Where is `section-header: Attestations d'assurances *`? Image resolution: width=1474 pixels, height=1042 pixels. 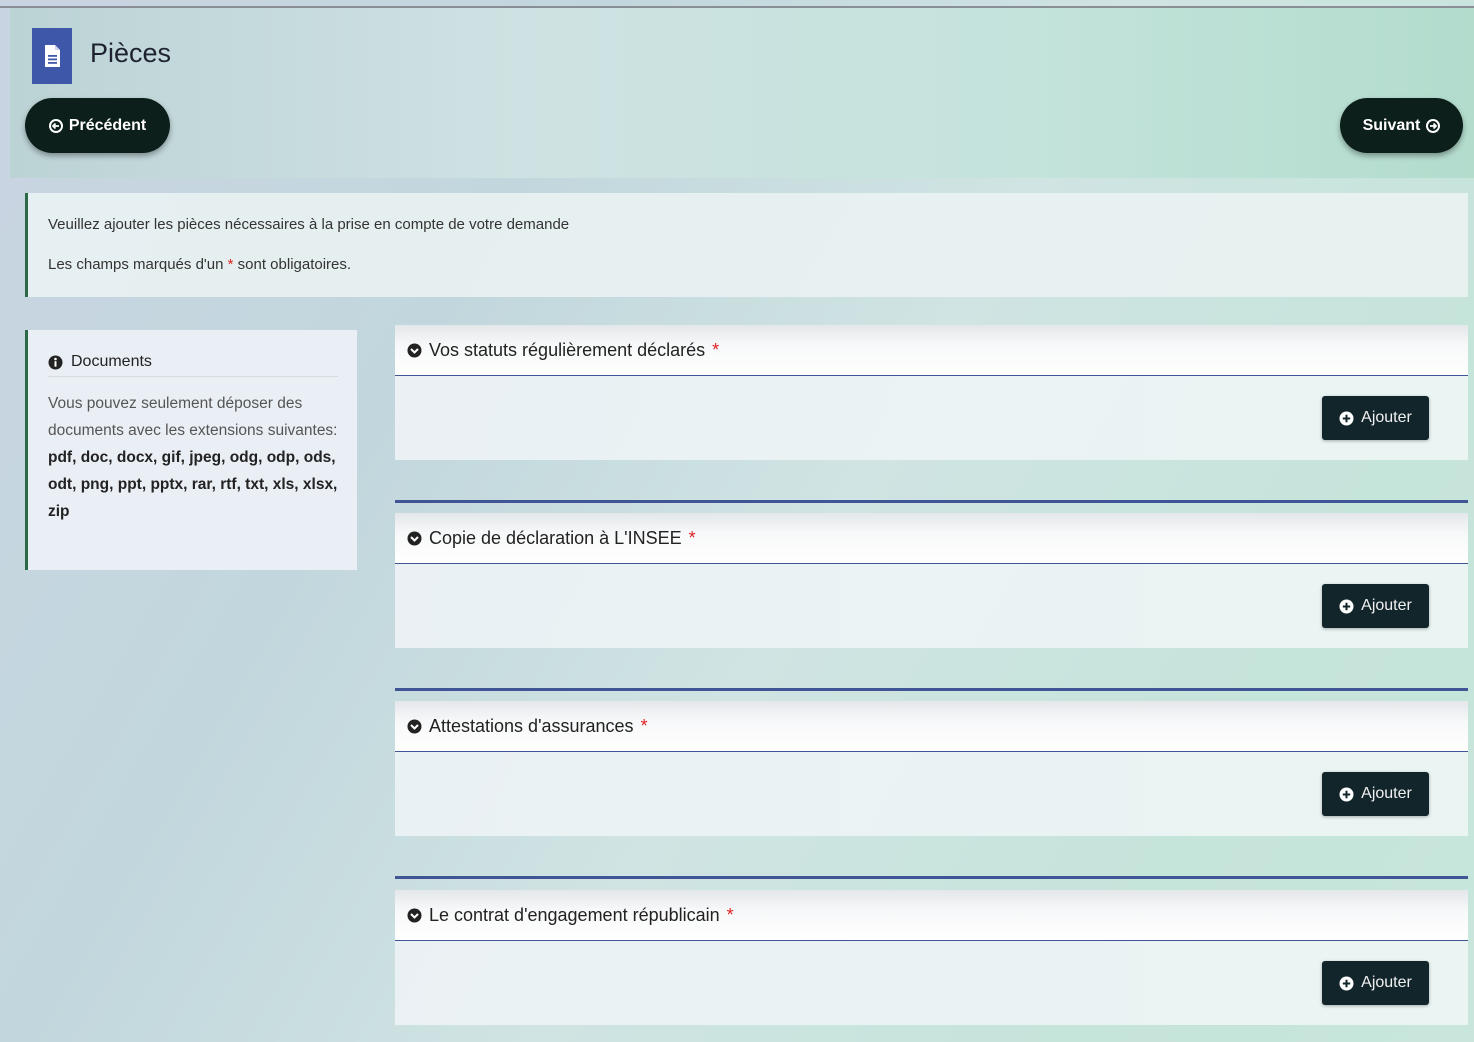 section-header: Attestations d'assurances * is located at coordinates (931, 726).